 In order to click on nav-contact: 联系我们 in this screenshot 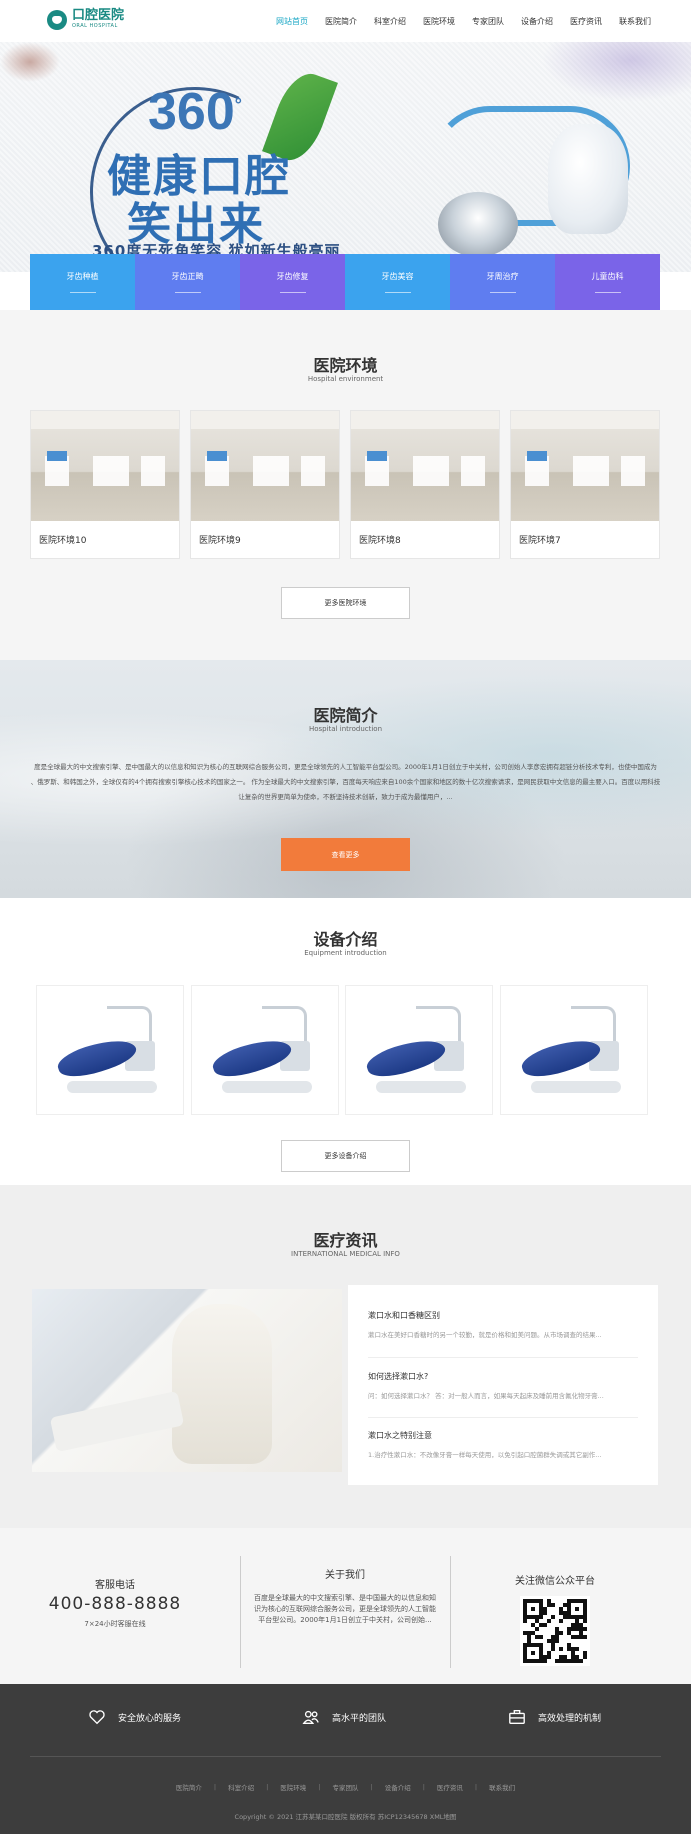, I will do `click(635, 21)`.